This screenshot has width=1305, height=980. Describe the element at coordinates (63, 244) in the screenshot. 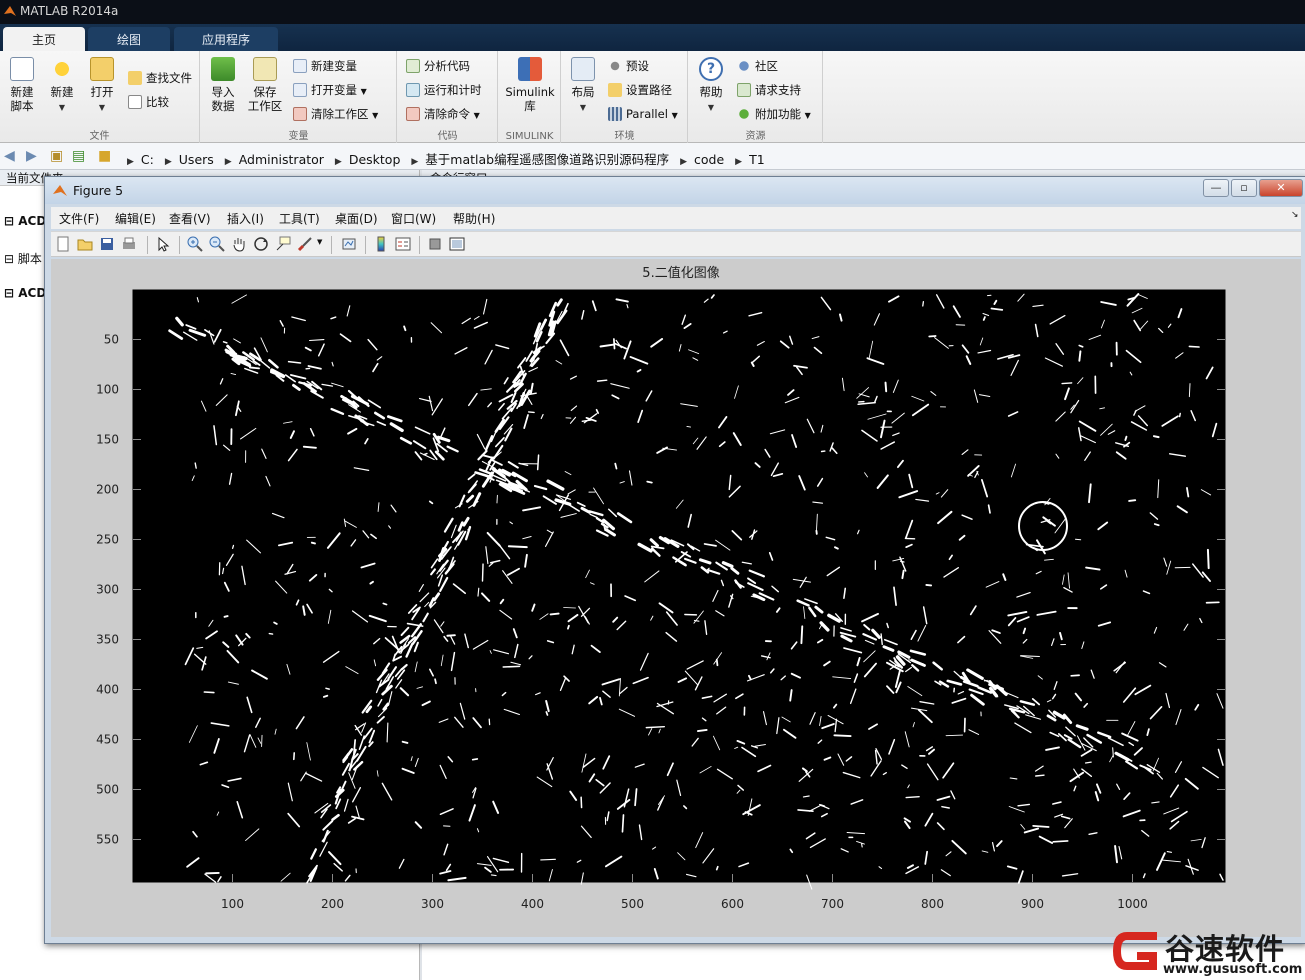

I see `new-figure-icon` at that location.